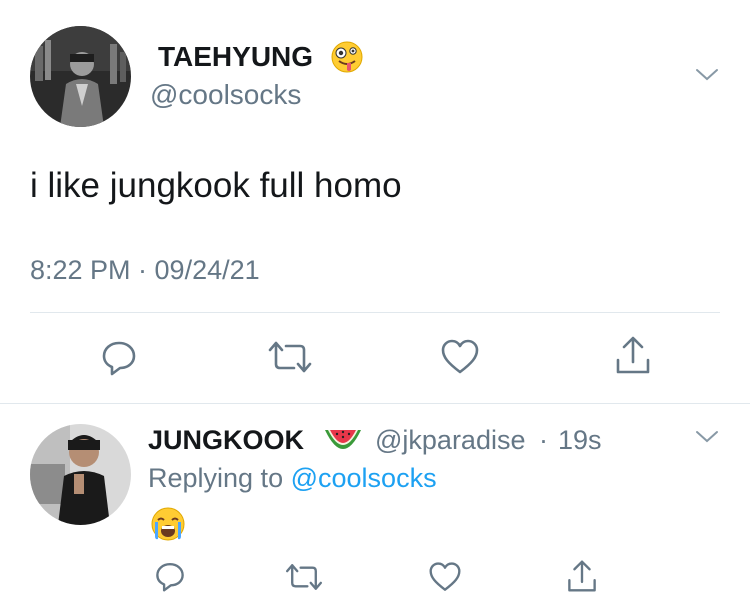  What do you see at coordinates (450, 440) in the screenshot?
I see `reply-author-handle: @jkparadise` at bounding box center [450, 440].